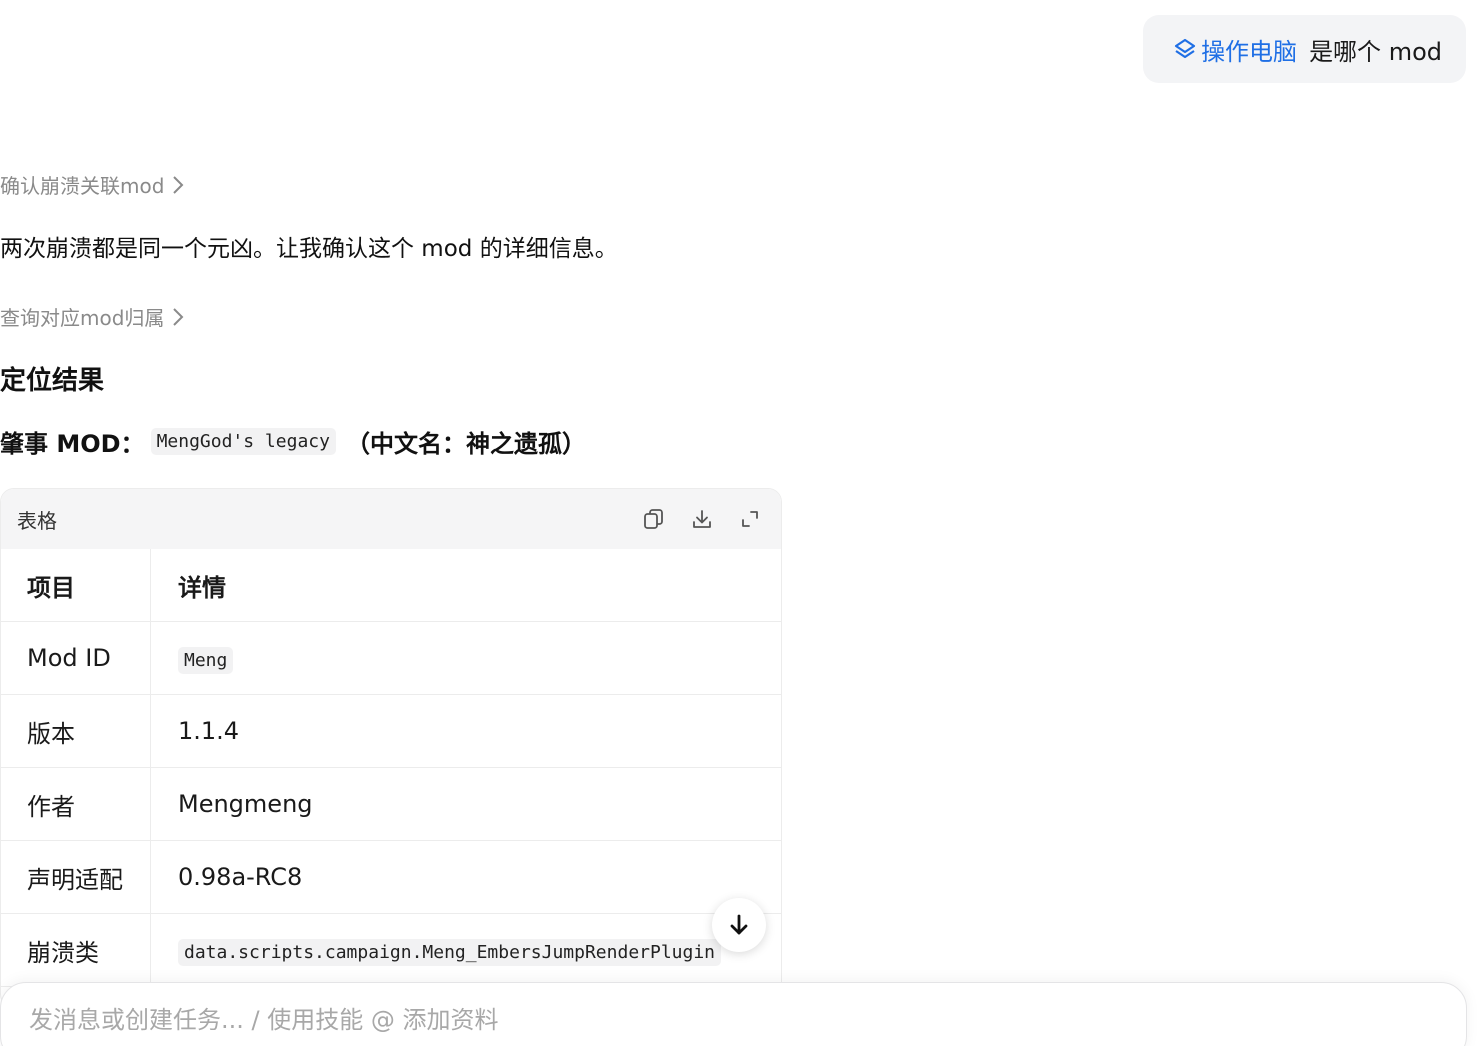  What do you see at coordinates (76, 585) in the screenshot?
I see `column-header-item: 项目` at bounding box center [76, 585].